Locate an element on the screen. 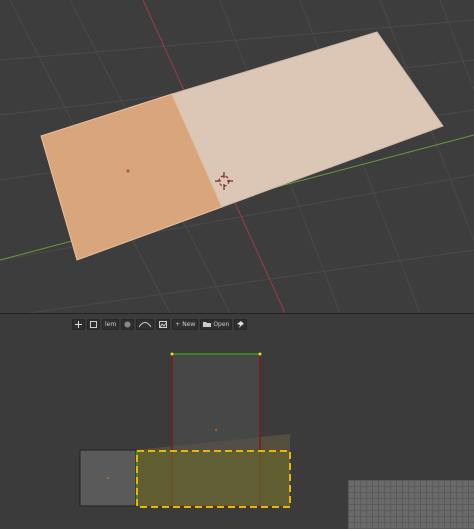 The image size is (474, 529). texture-grid-preview is located at coordinates (411, 504).